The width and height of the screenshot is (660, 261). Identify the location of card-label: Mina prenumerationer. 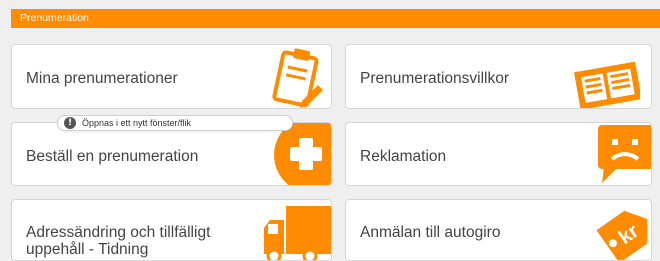
(102, 78).